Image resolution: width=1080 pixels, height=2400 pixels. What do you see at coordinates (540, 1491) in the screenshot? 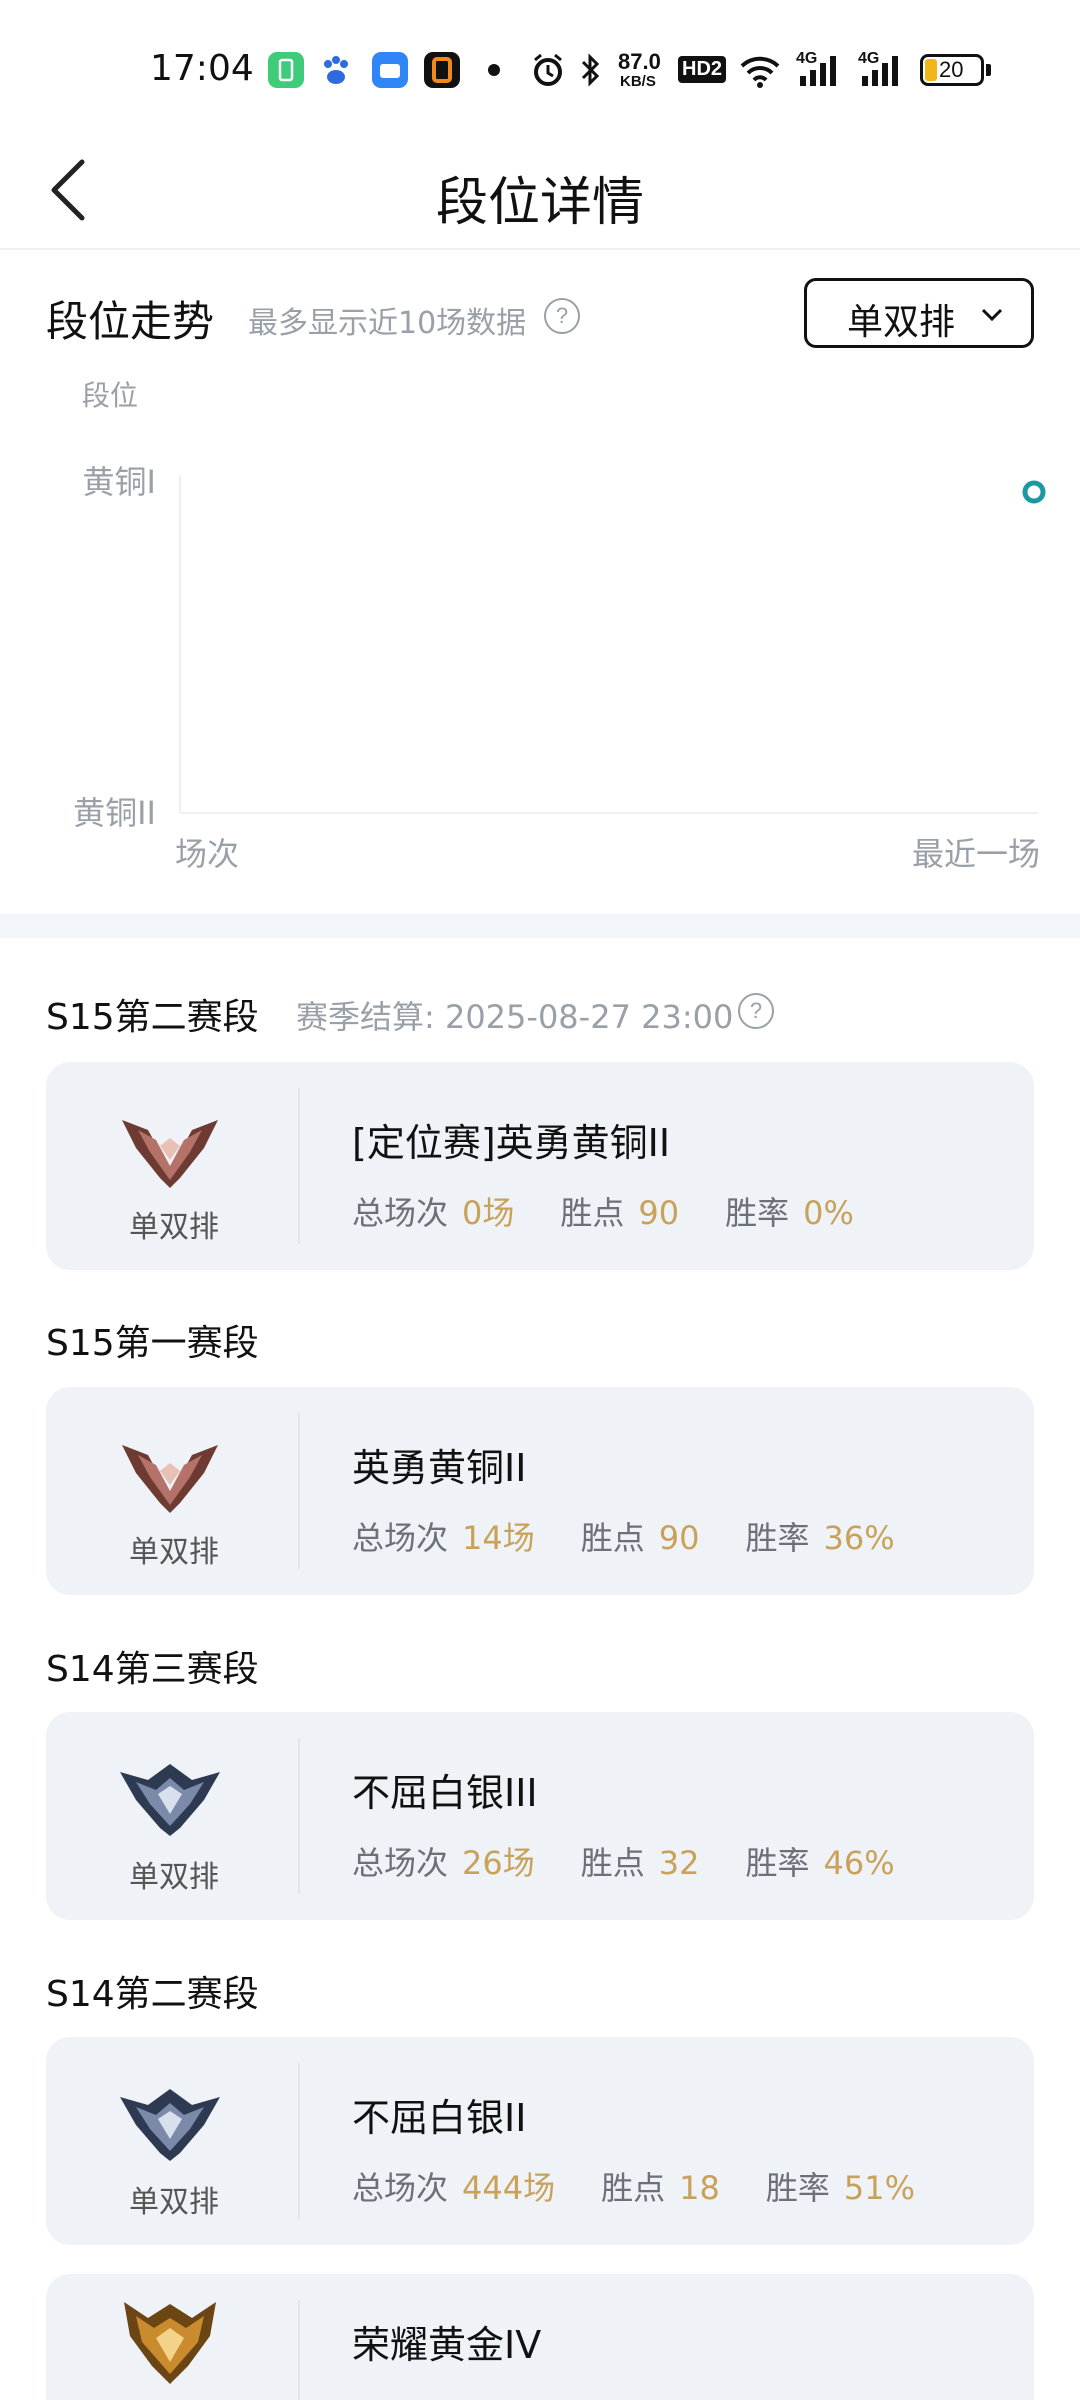
I see `season-card: 单双排 英勇黄铜II 总场次 14场 胜点 90 胜率 36%` at bounding box center [540, 1491].